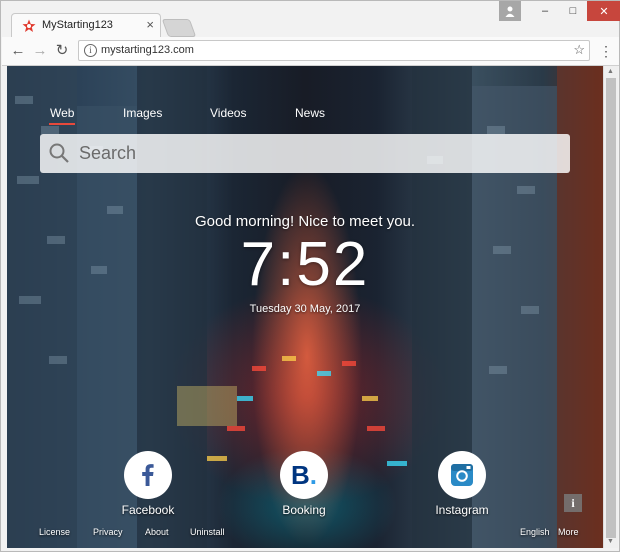  Describe the element at coordinates (62, 51) in the screenshot. I see `reload-button: ↻` at that location.